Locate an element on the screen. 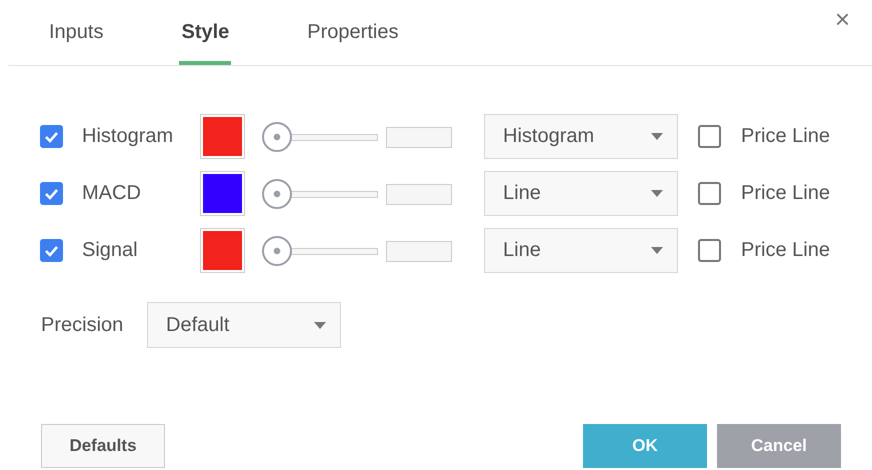  precision-label: Precision is located at coordinates (82, 325).